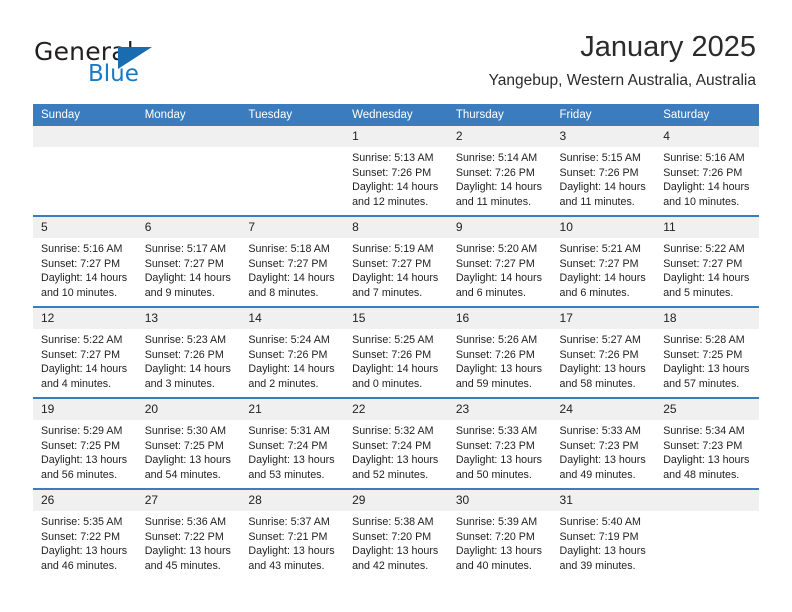 The image size is (792, 612). Describe the element at coordinates (188, 115) in the screenshot. I see `weekday-header-monday: Monday` at that location.